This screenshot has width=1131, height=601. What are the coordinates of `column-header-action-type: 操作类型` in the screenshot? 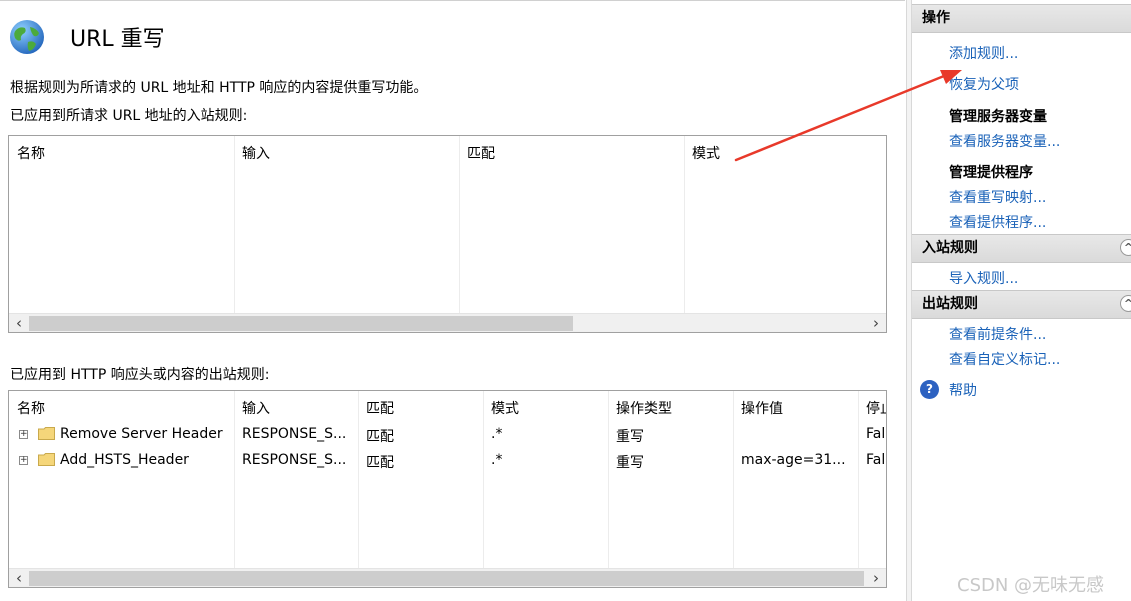 It's located at (644, 408).